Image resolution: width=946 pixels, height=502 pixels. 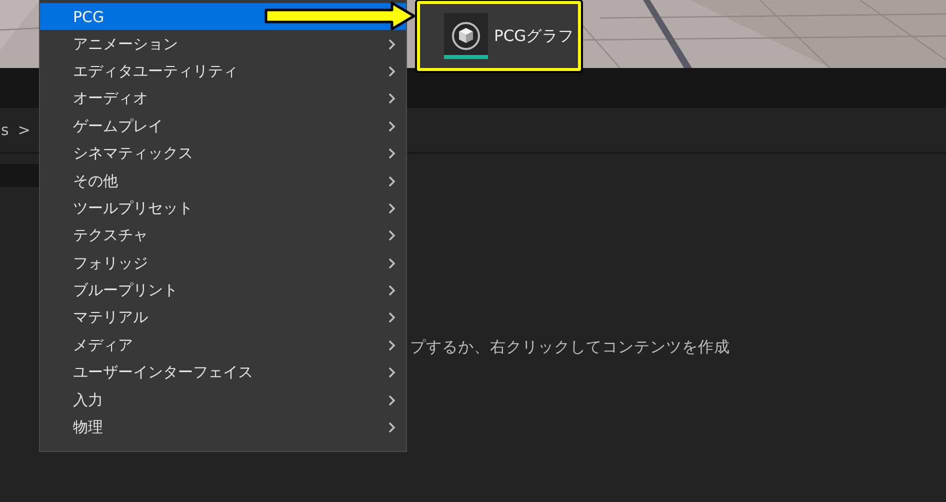 What do you see at coordinates (466, 36) in the screenshot?
I see `cube-icon` at bounding box center [466, 36].